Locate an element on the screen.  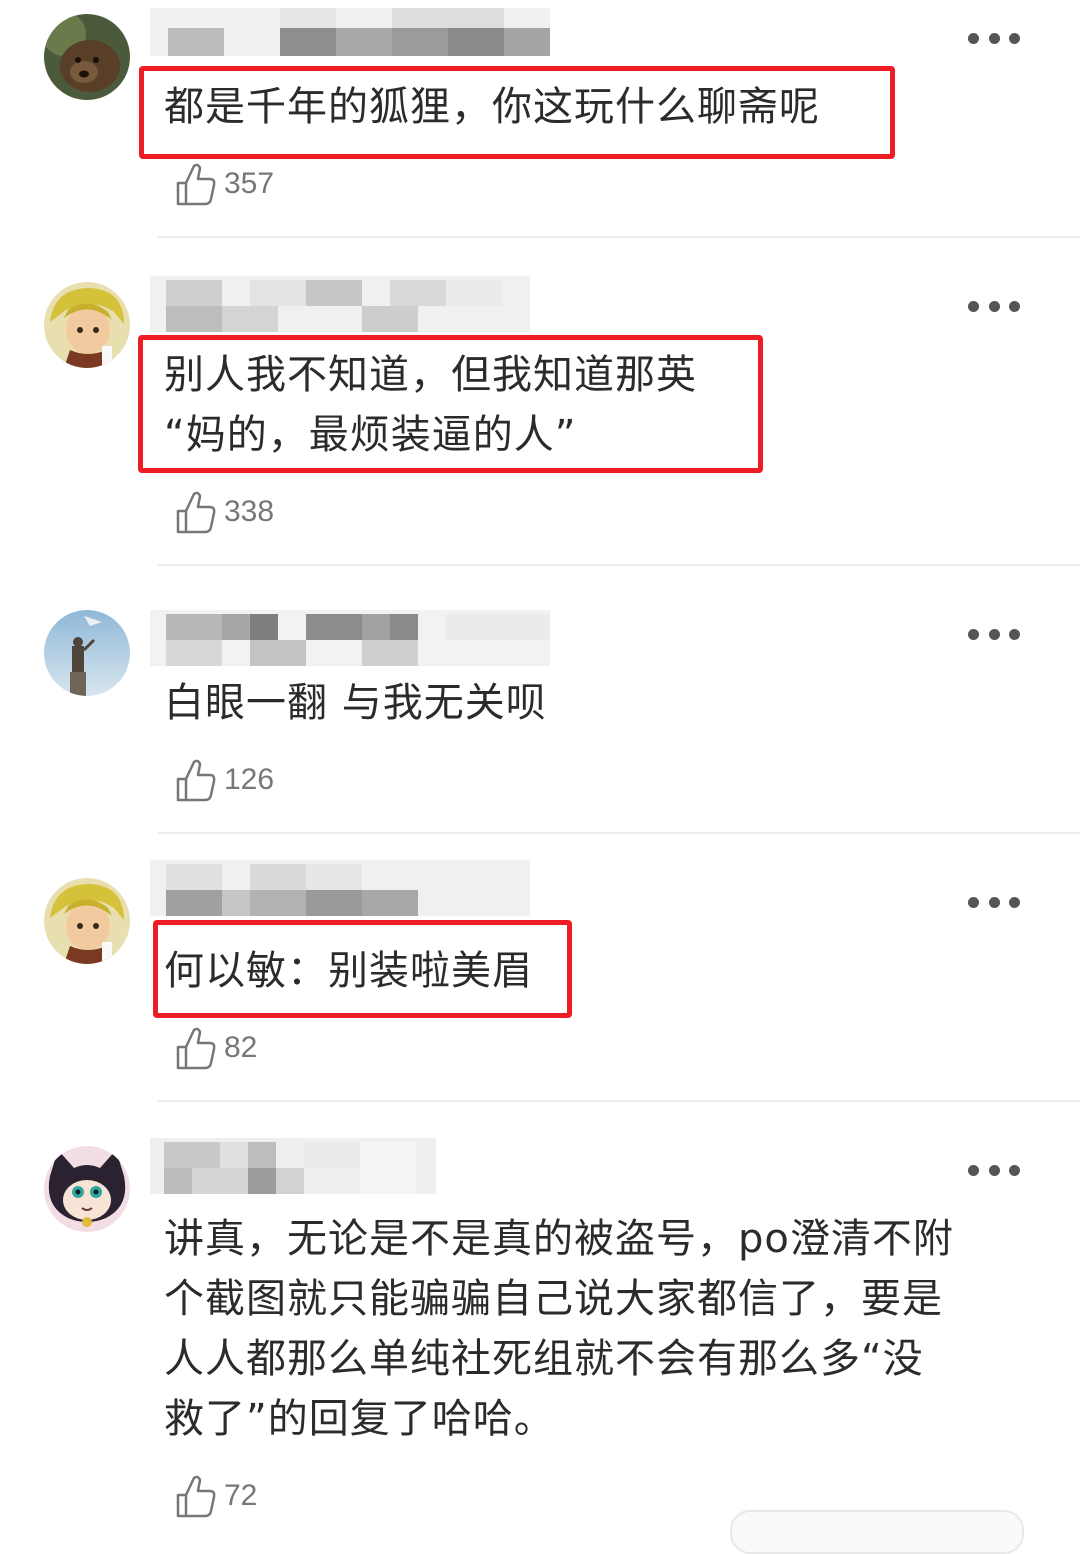
like-button: 82 is located at coordinates (215, 1048).